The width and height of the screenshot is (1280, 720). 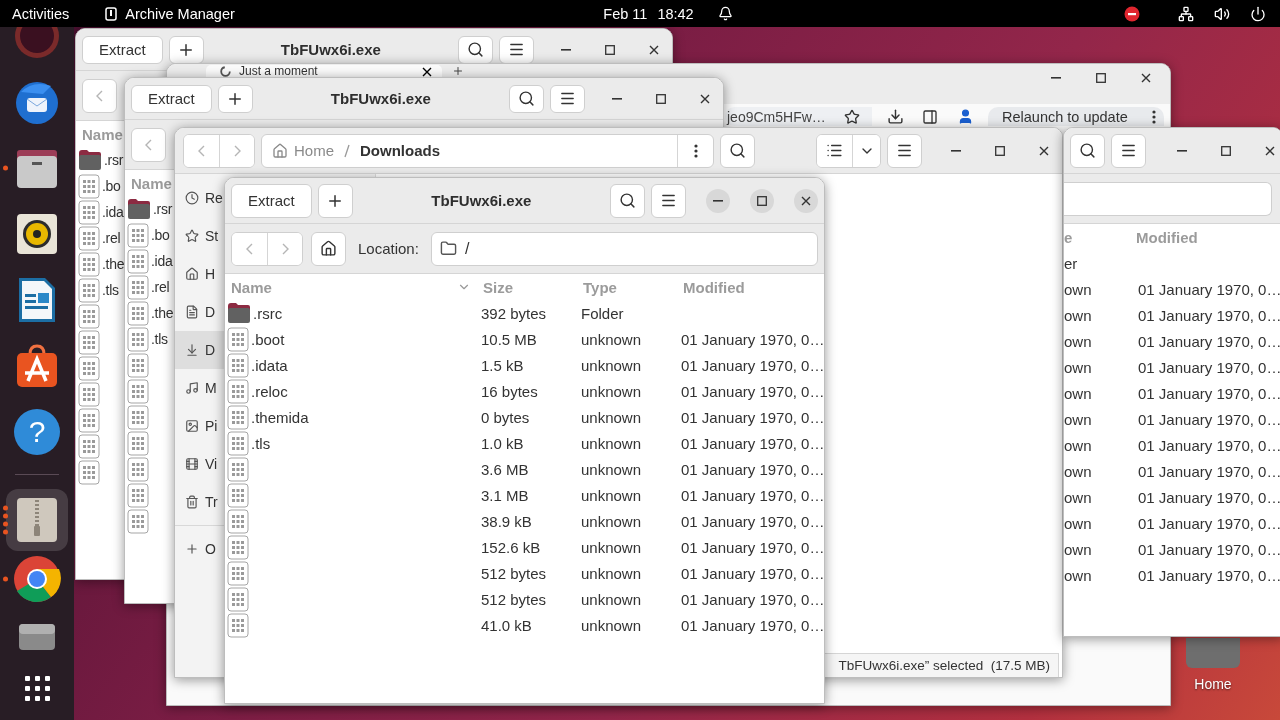 I want to click on downloads-icon, so click(x=192, y=350).